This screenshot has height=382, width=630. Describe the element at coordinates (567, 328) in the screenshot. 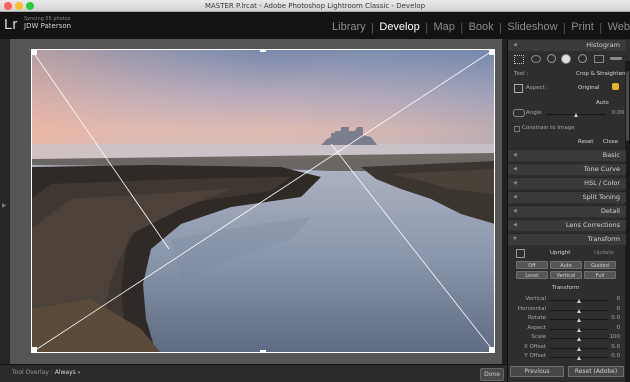

I see `transform-slider-row: Aspect 0` at that location.